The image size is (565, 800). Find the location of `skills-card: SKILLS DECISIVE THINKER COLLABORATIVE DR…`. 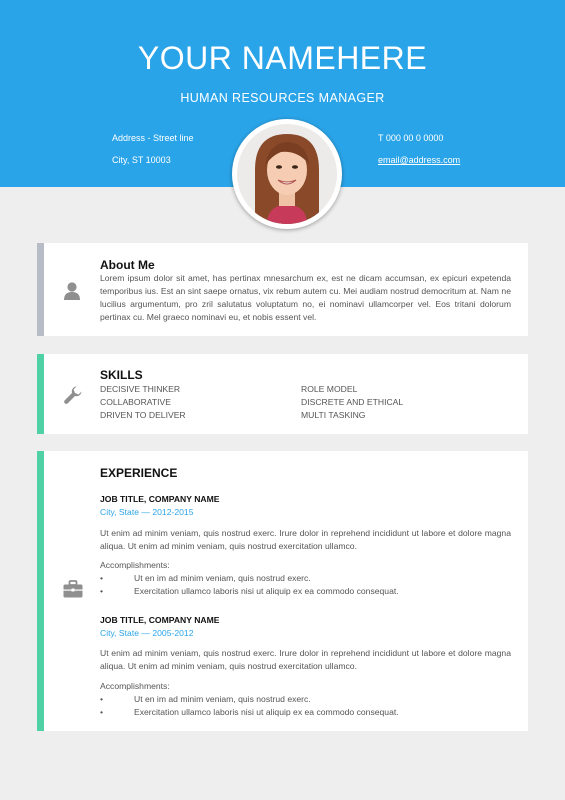

skills-card: SKILLS DECISIVE THINKER COLLABORATIVE DR… is located at coordinates (282, 394).